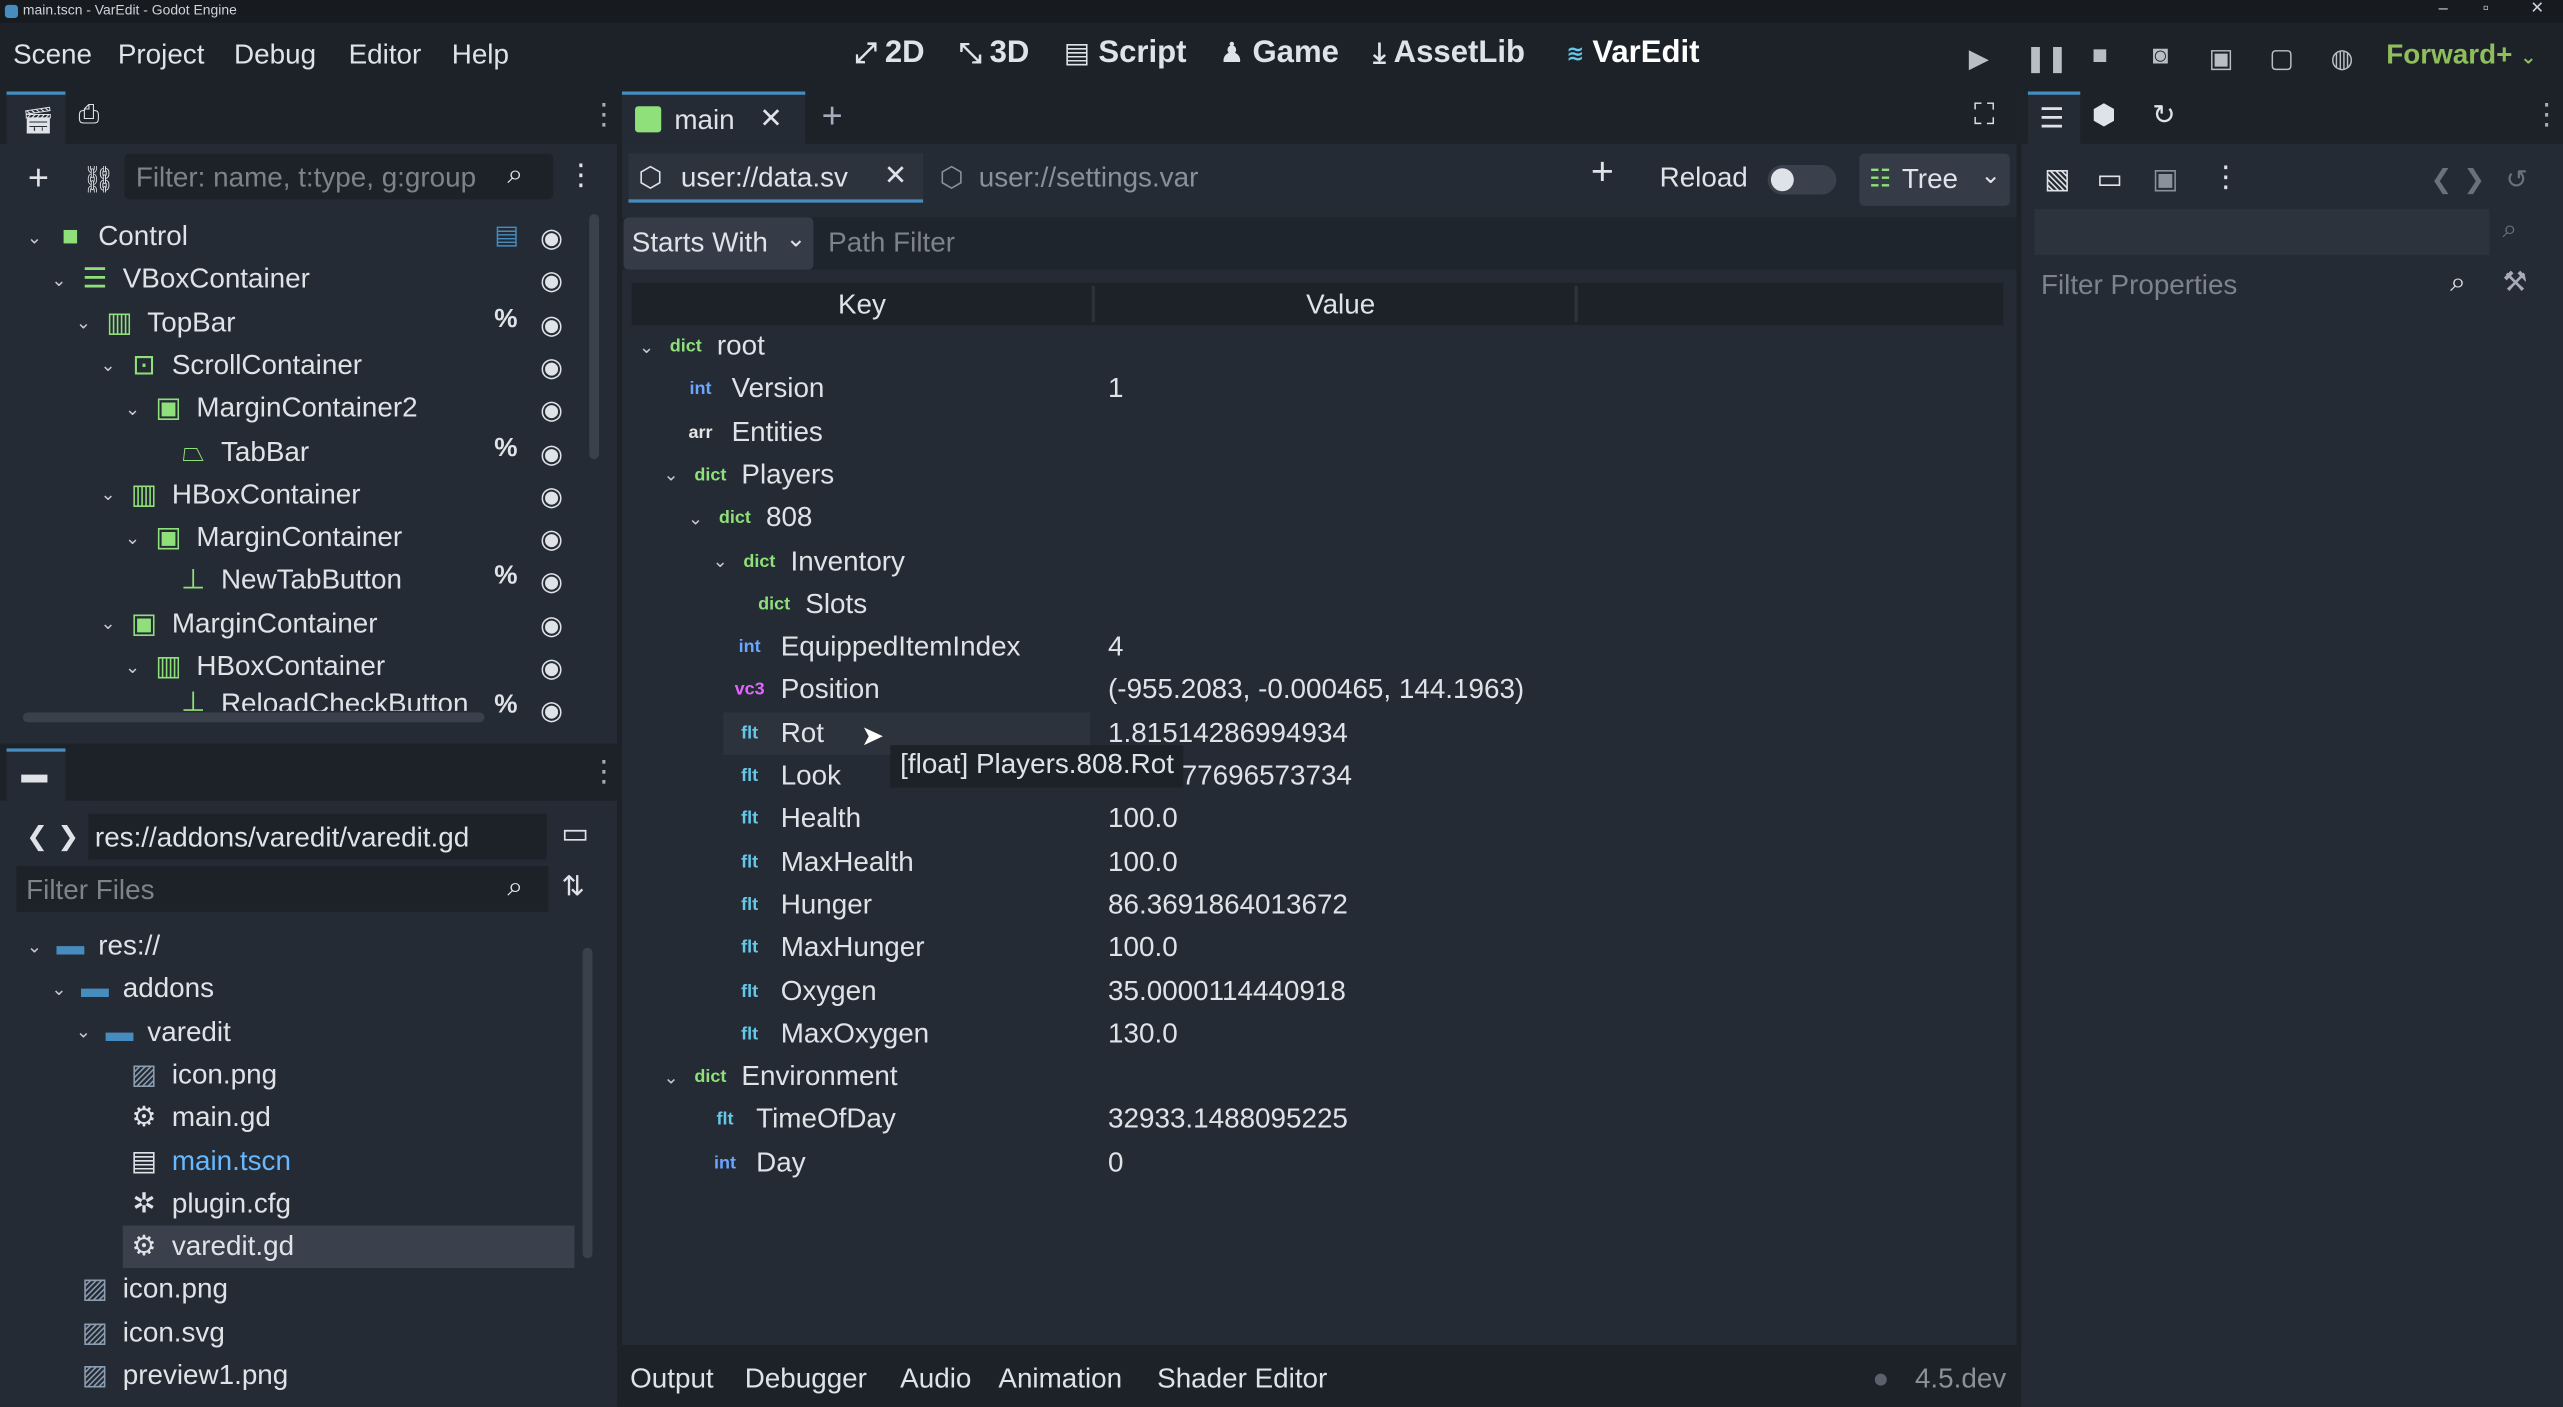 The height and width of the screenshot is (1407, 2563). Describe the element at coordinates (2537, 9) in the screenshot. I see `close-window-icon: ✕` at that location.